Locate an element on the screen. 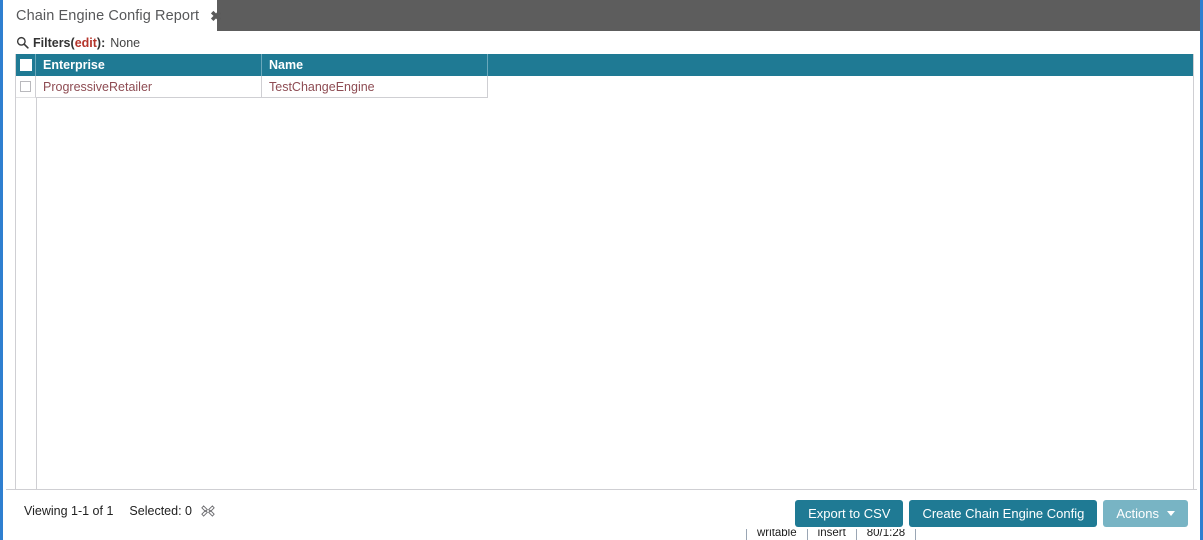 The height and width of the screenshot is (540, 1203). column-header-filler is located at coordinates (840, 65).